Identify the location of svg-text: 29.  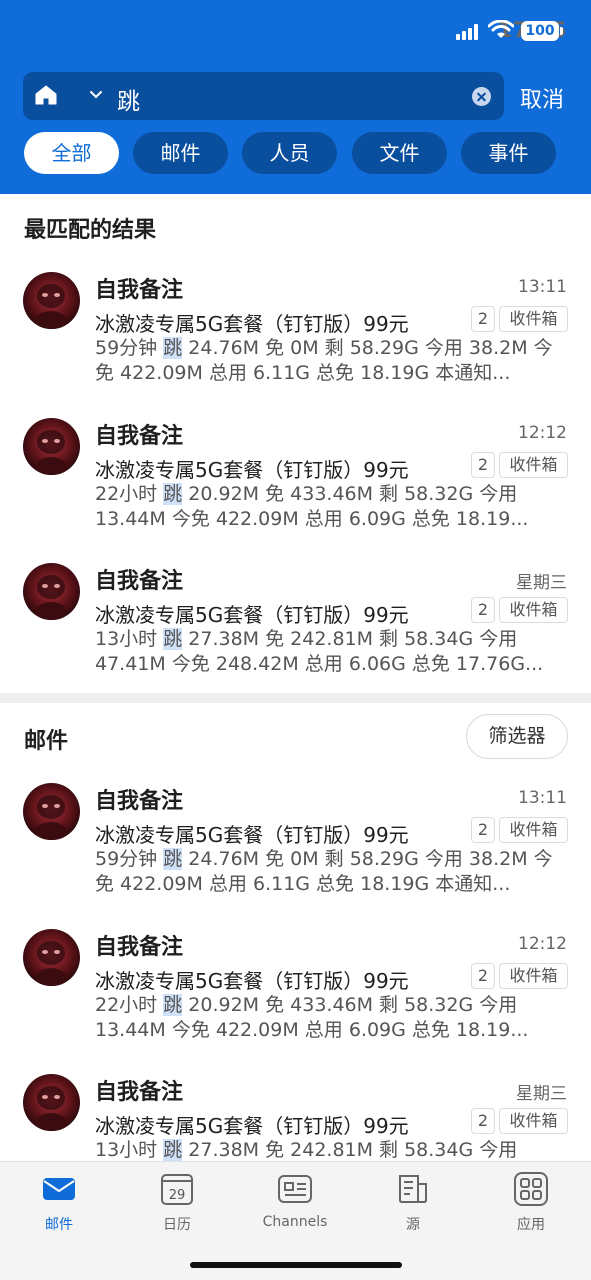
(177, 1195).